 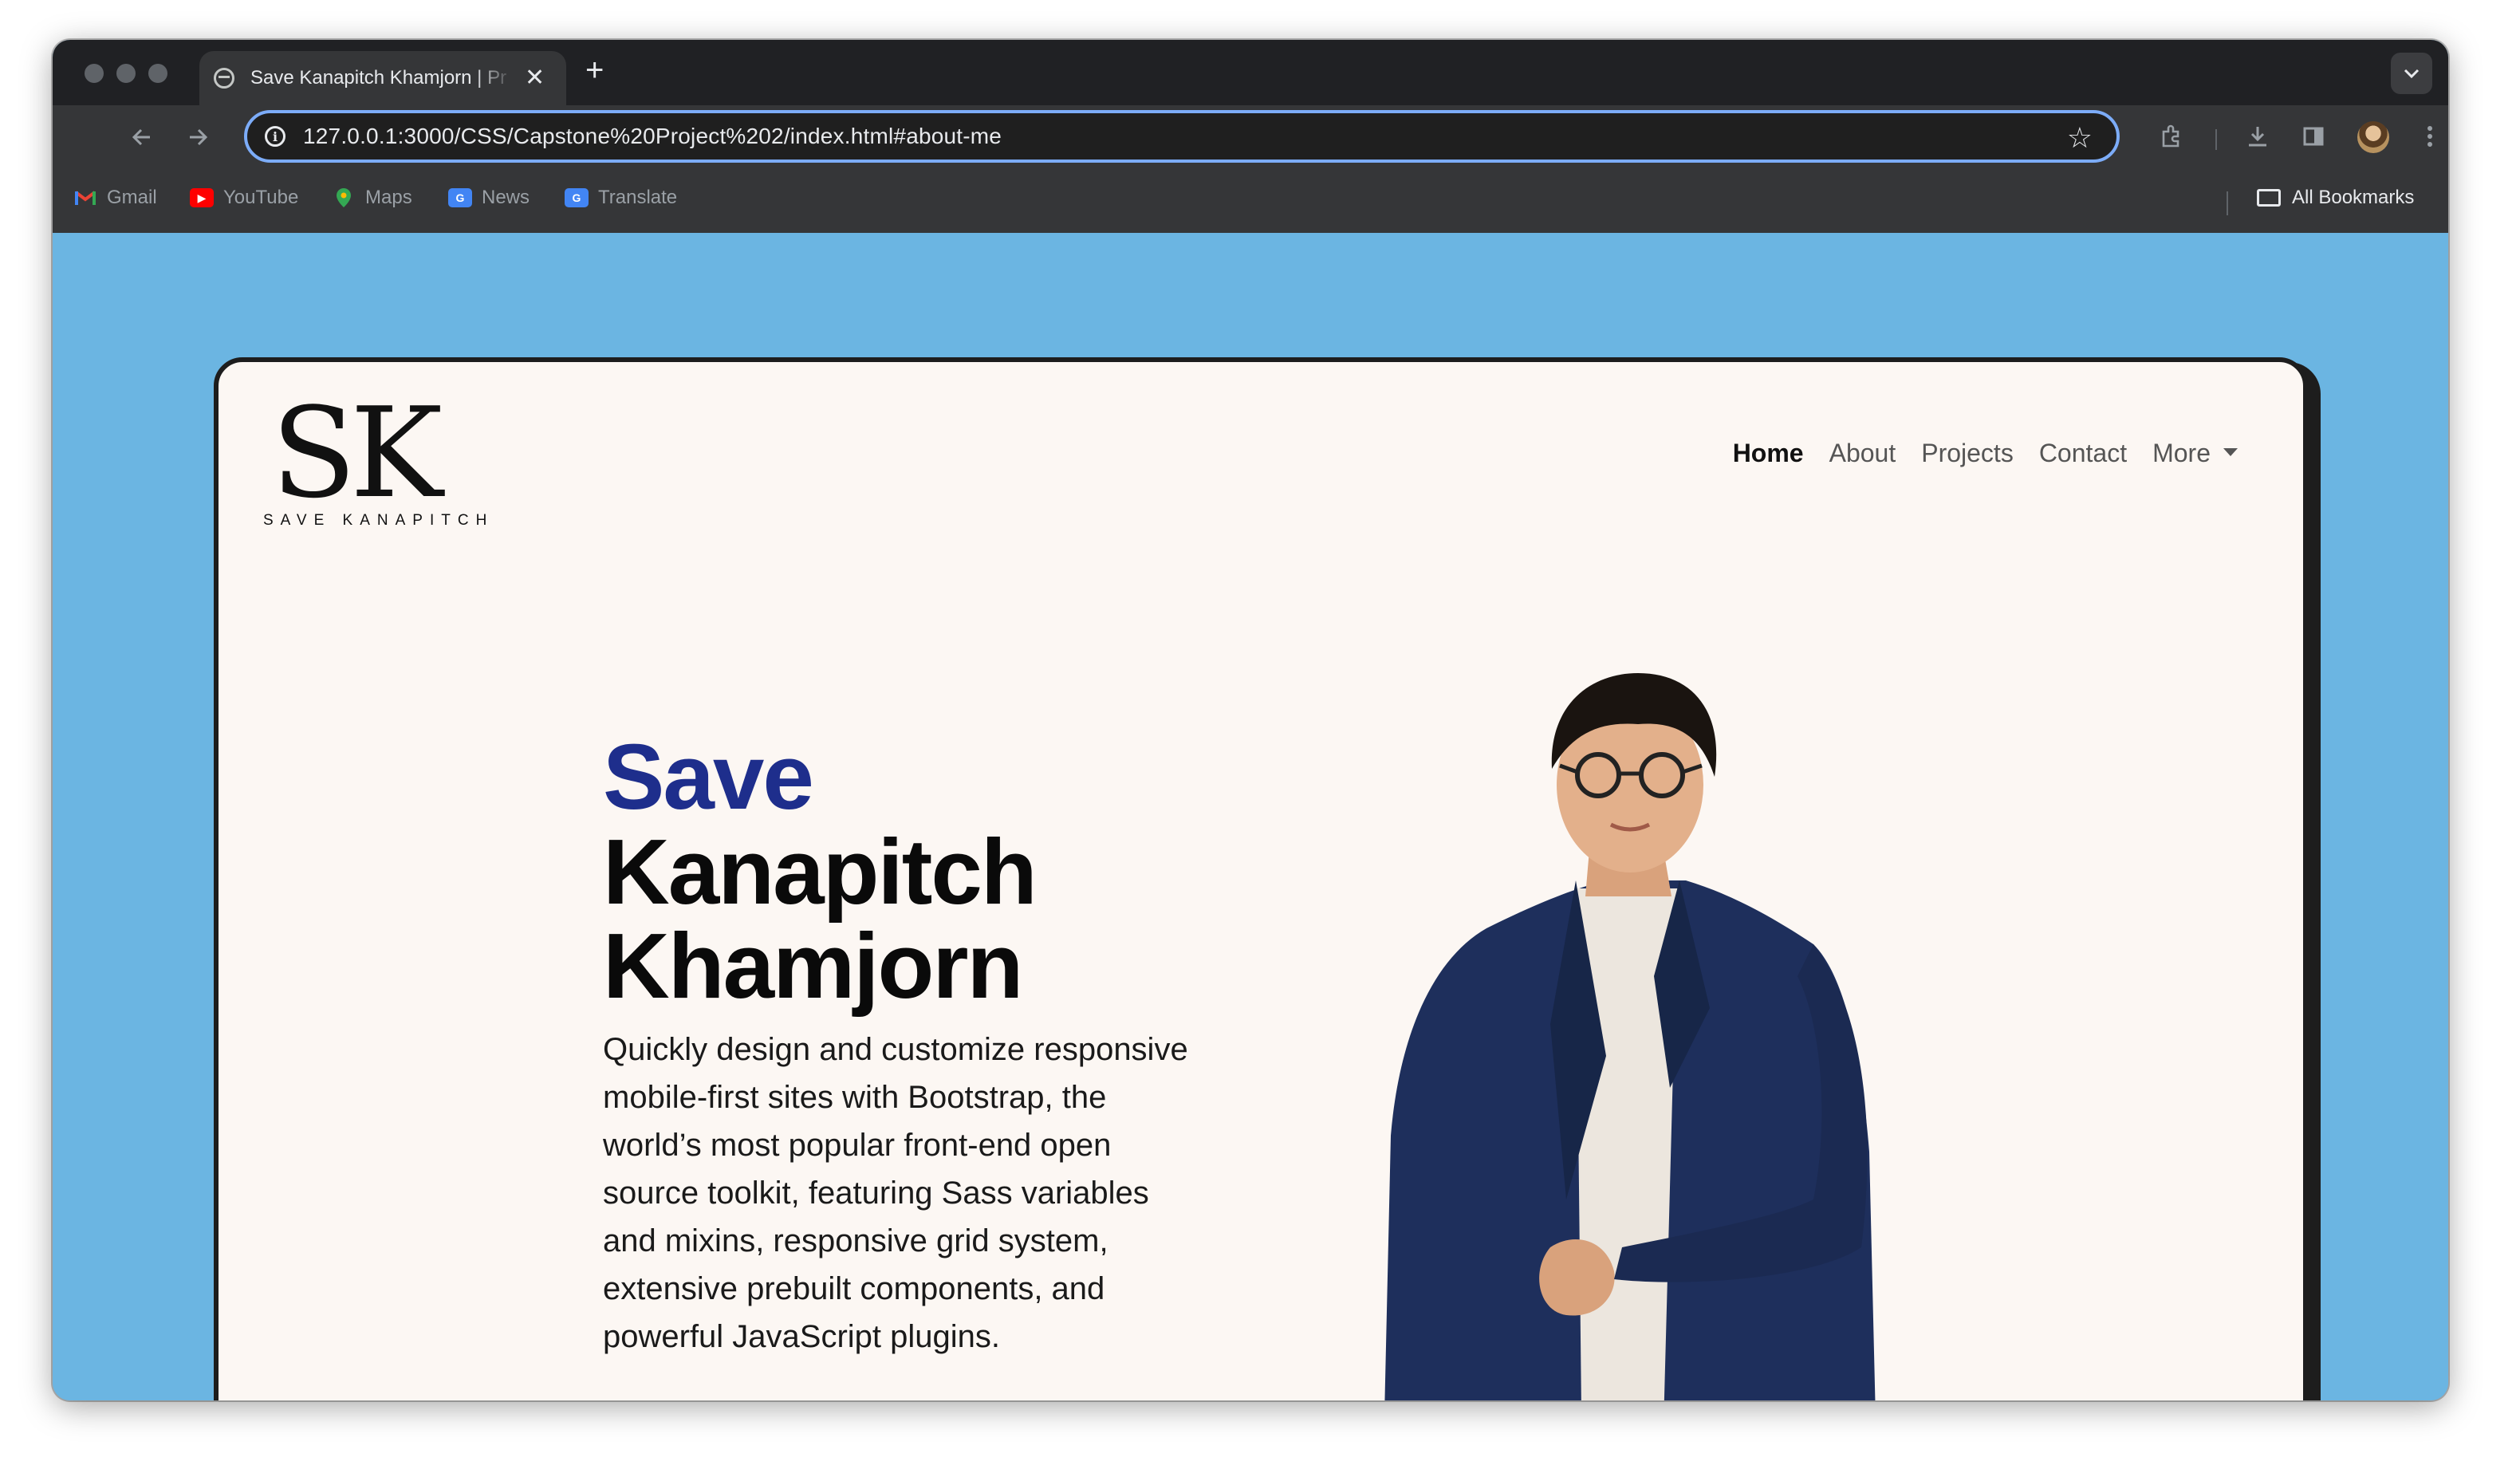 What do you see at coordinates (202, 197) in the screenshot?
I see `youtube-icon: ▶` at bounding box center [202, 197].